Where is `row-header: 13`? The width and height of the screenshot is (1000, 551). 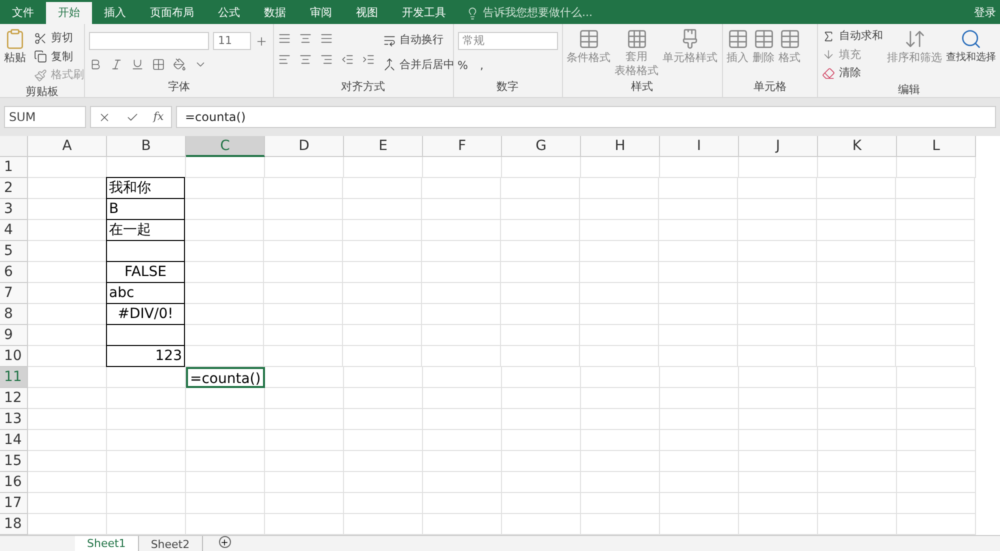
row-header: 13 is located at coordinates (14, 419).